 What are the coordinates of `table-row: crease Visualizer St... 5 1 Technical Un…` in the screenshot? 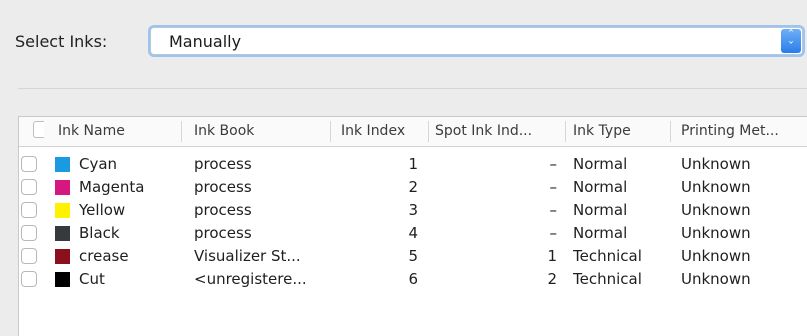 It's located at (413, 256).